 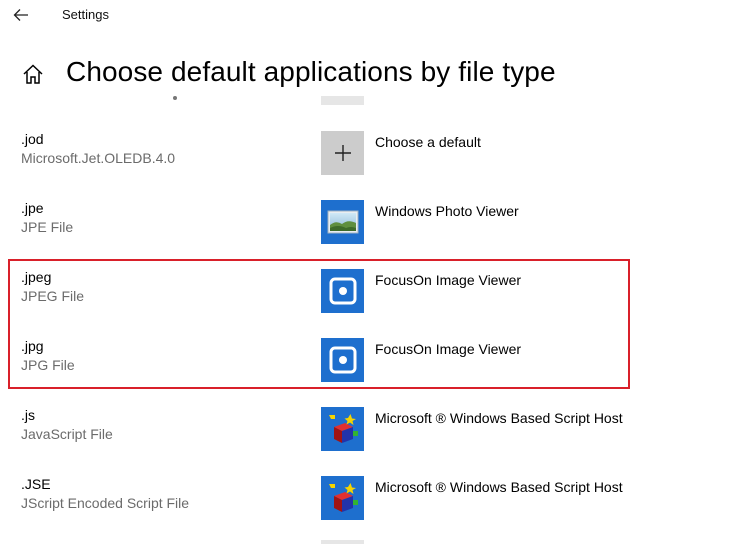 I want to click on home-icon, so click(x=33, y=74).